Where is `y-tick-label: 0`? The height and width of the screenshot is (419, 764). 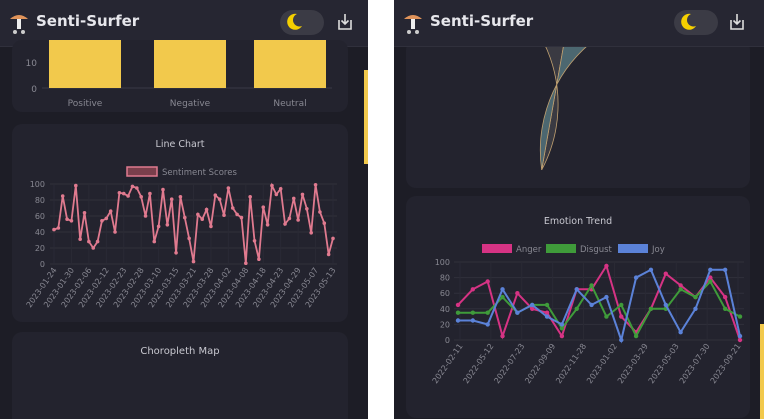
y-tick-label: 0 is located at coordinates (447, 340).